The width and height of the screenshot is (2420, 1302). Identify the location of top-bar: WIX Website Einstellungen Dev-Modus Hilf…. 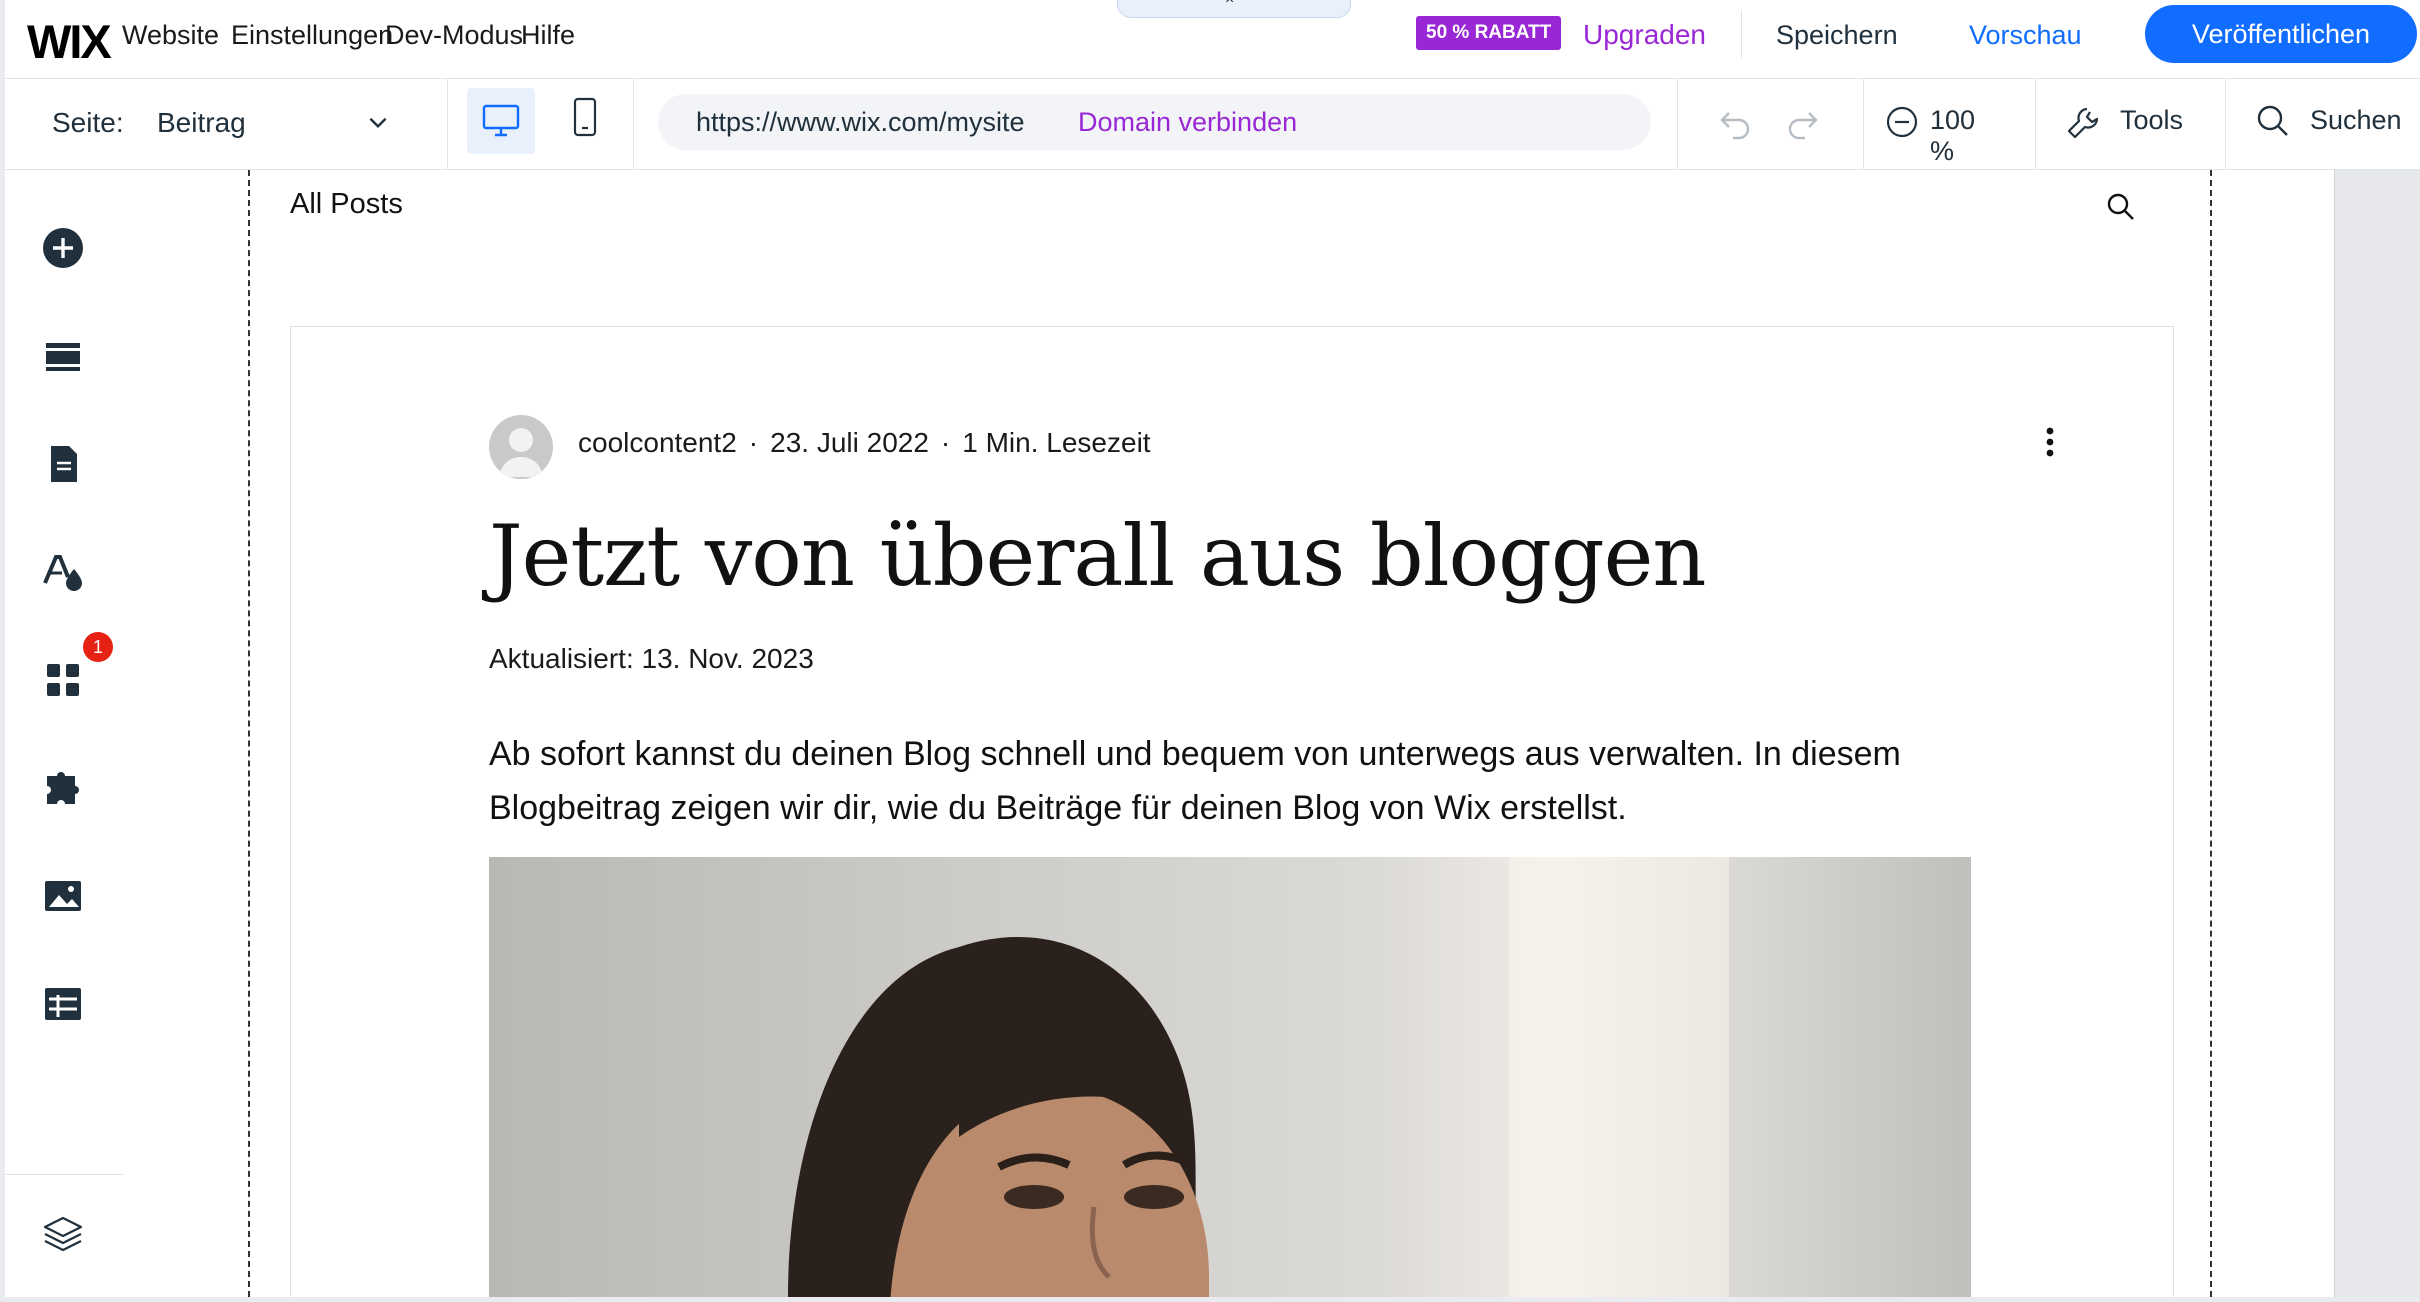
(1212, 39).